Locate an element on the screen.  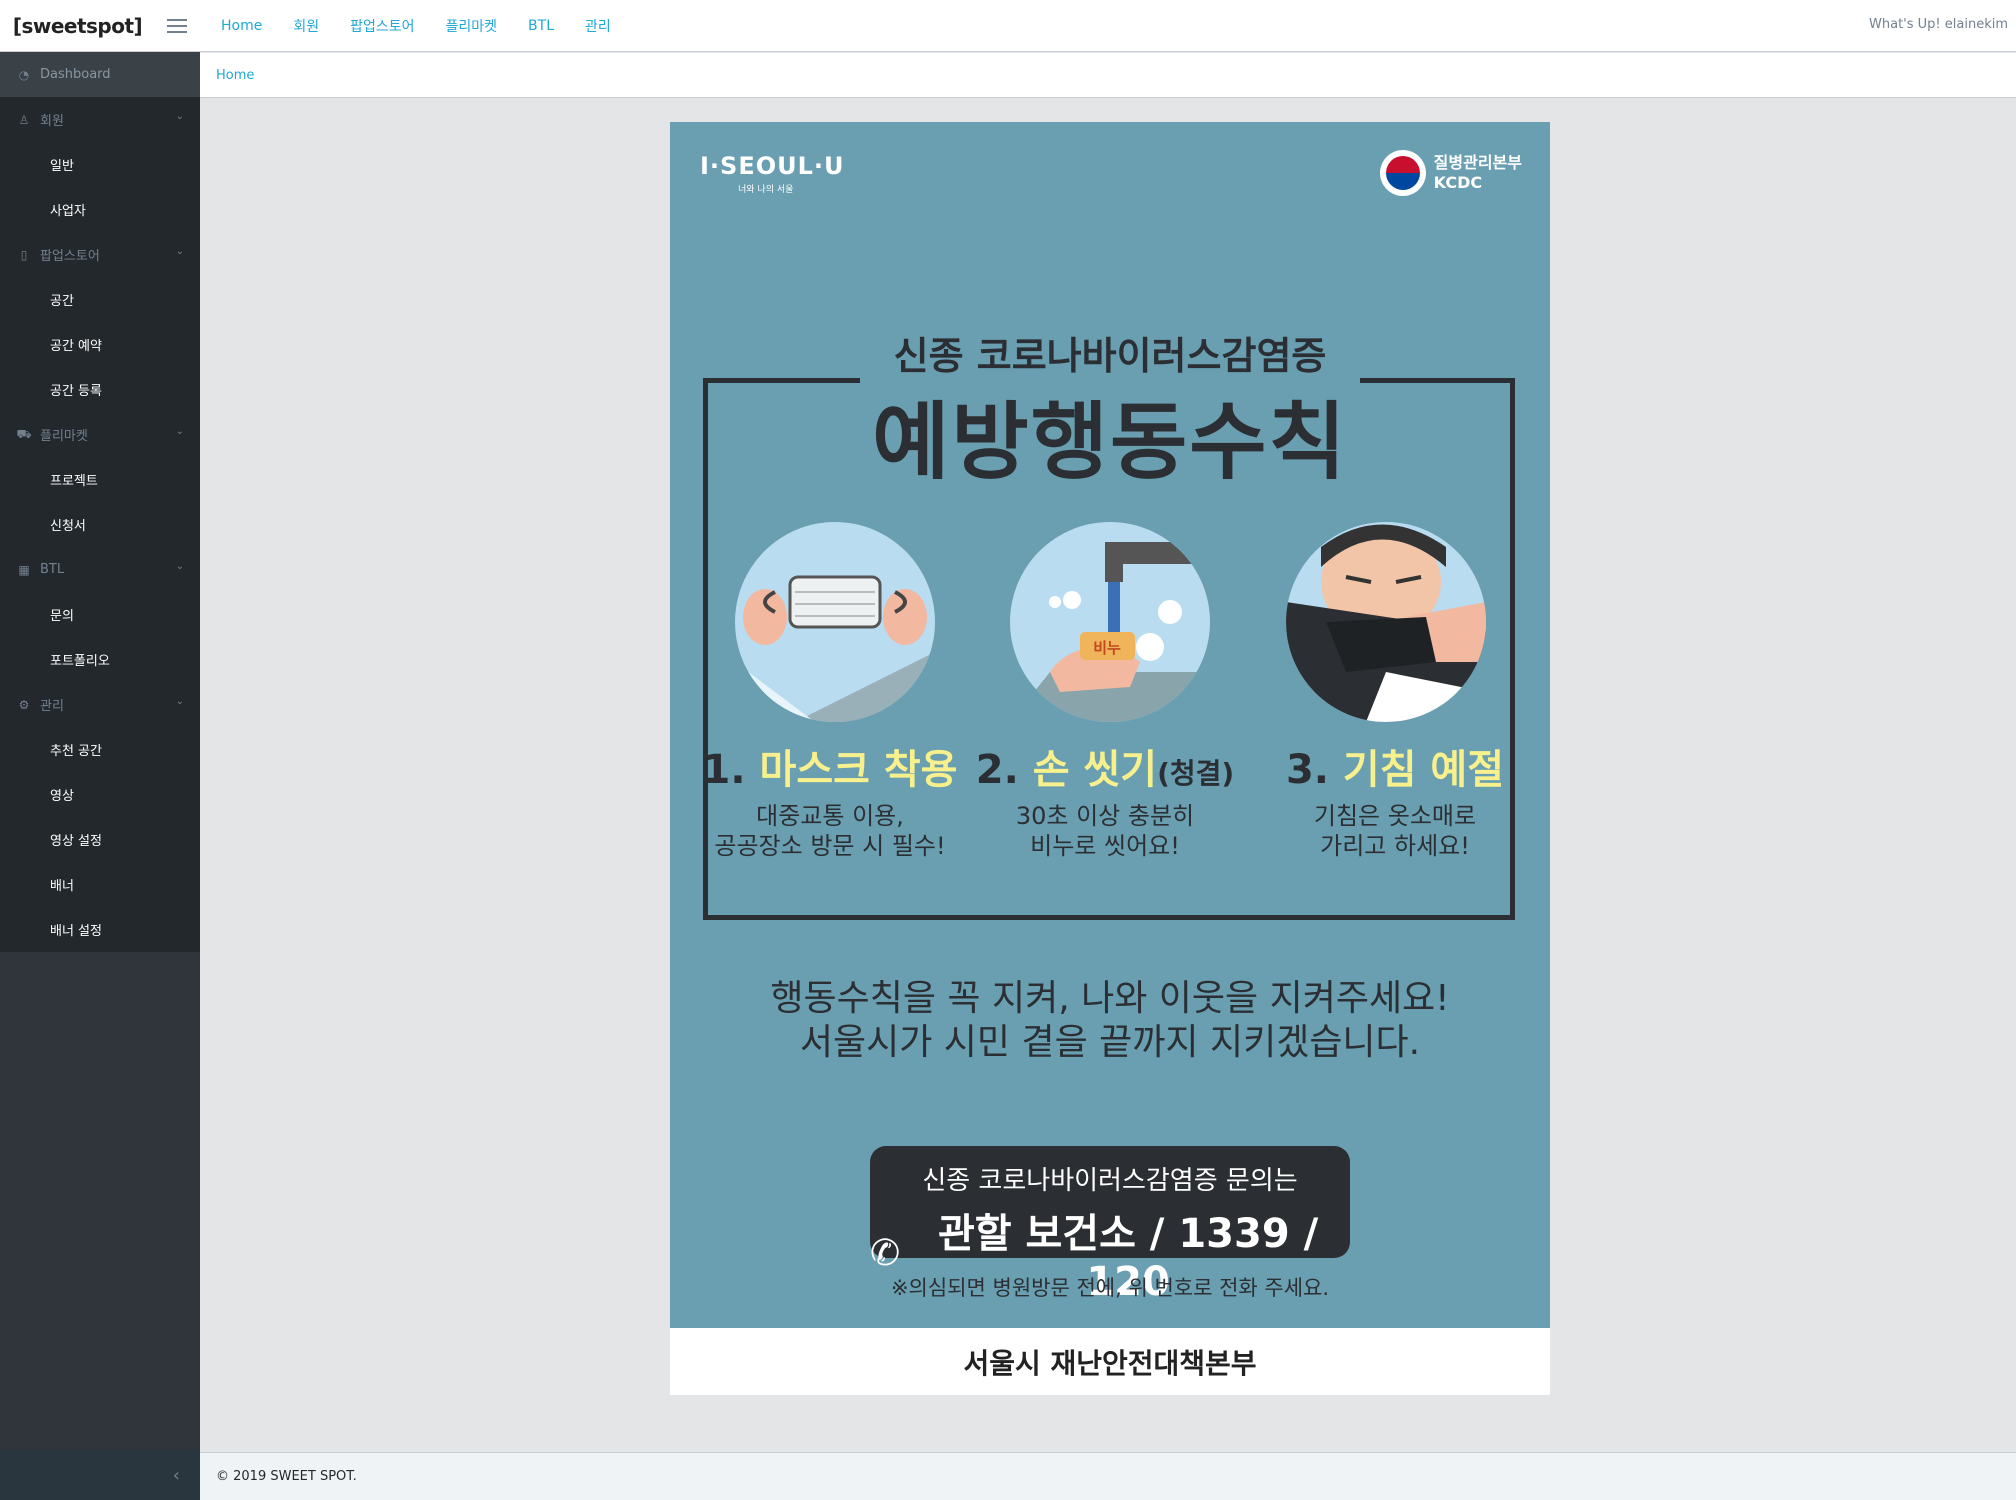
sidebar-item-banner: 배너 is located at coordinates (100, 884).